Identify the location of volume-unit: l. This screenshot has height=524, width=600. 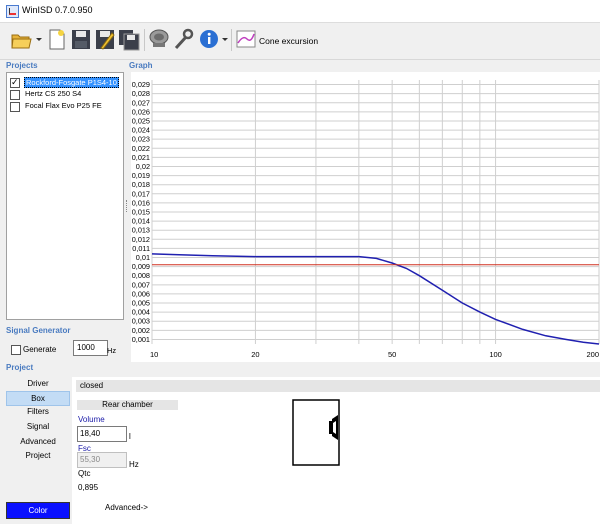
(130, 436).